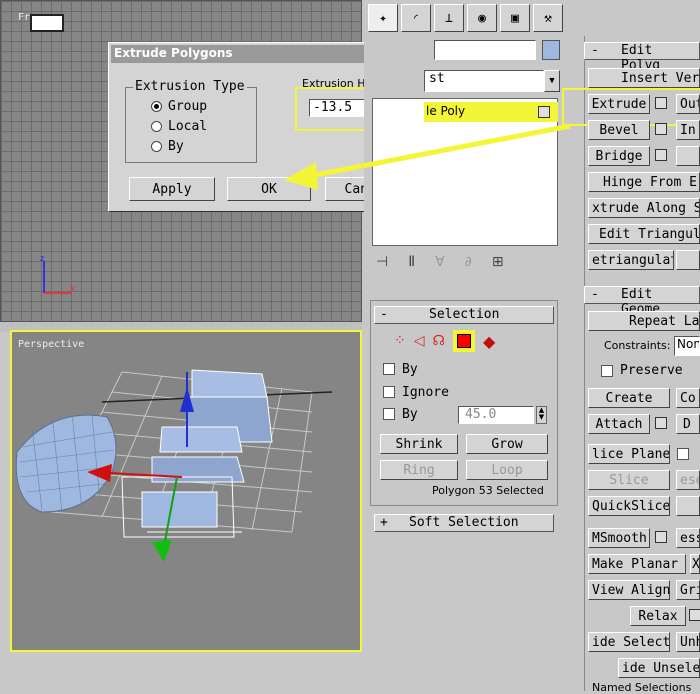 The width and height of the screenshot is (700, 694). I want to click on edit-geometry-header: - Edit Geome, so click(642, 301).